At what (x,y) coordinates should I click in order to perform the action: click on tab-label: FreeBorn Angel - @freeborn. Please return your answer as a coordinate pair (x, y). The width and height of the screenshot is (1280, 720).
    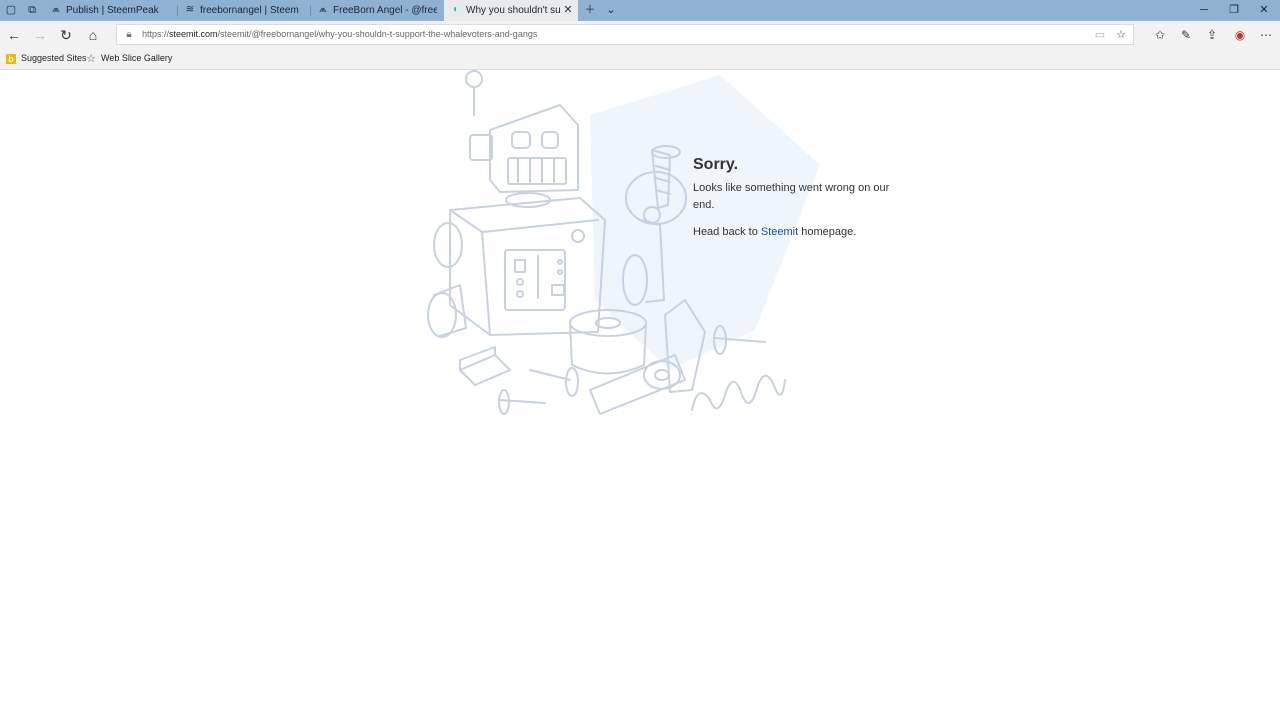
    Looking at the image, I should click on (385, 10).